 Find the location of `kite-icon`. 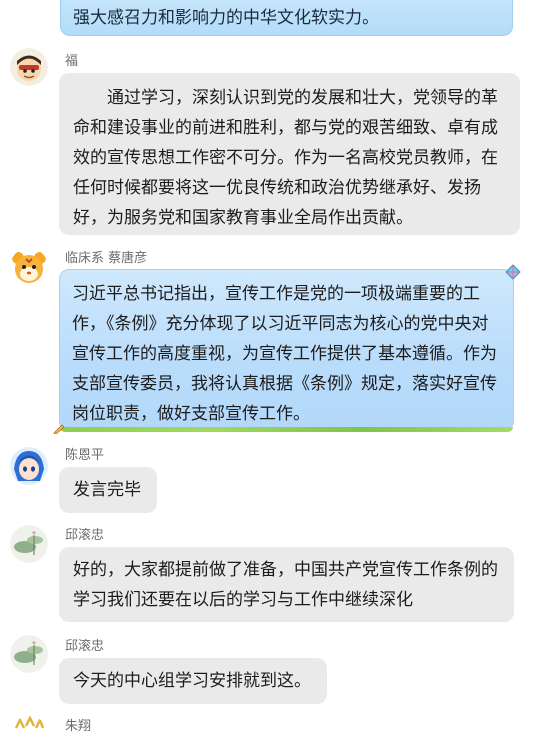

kite-icon is located at coordinates (513, 272).